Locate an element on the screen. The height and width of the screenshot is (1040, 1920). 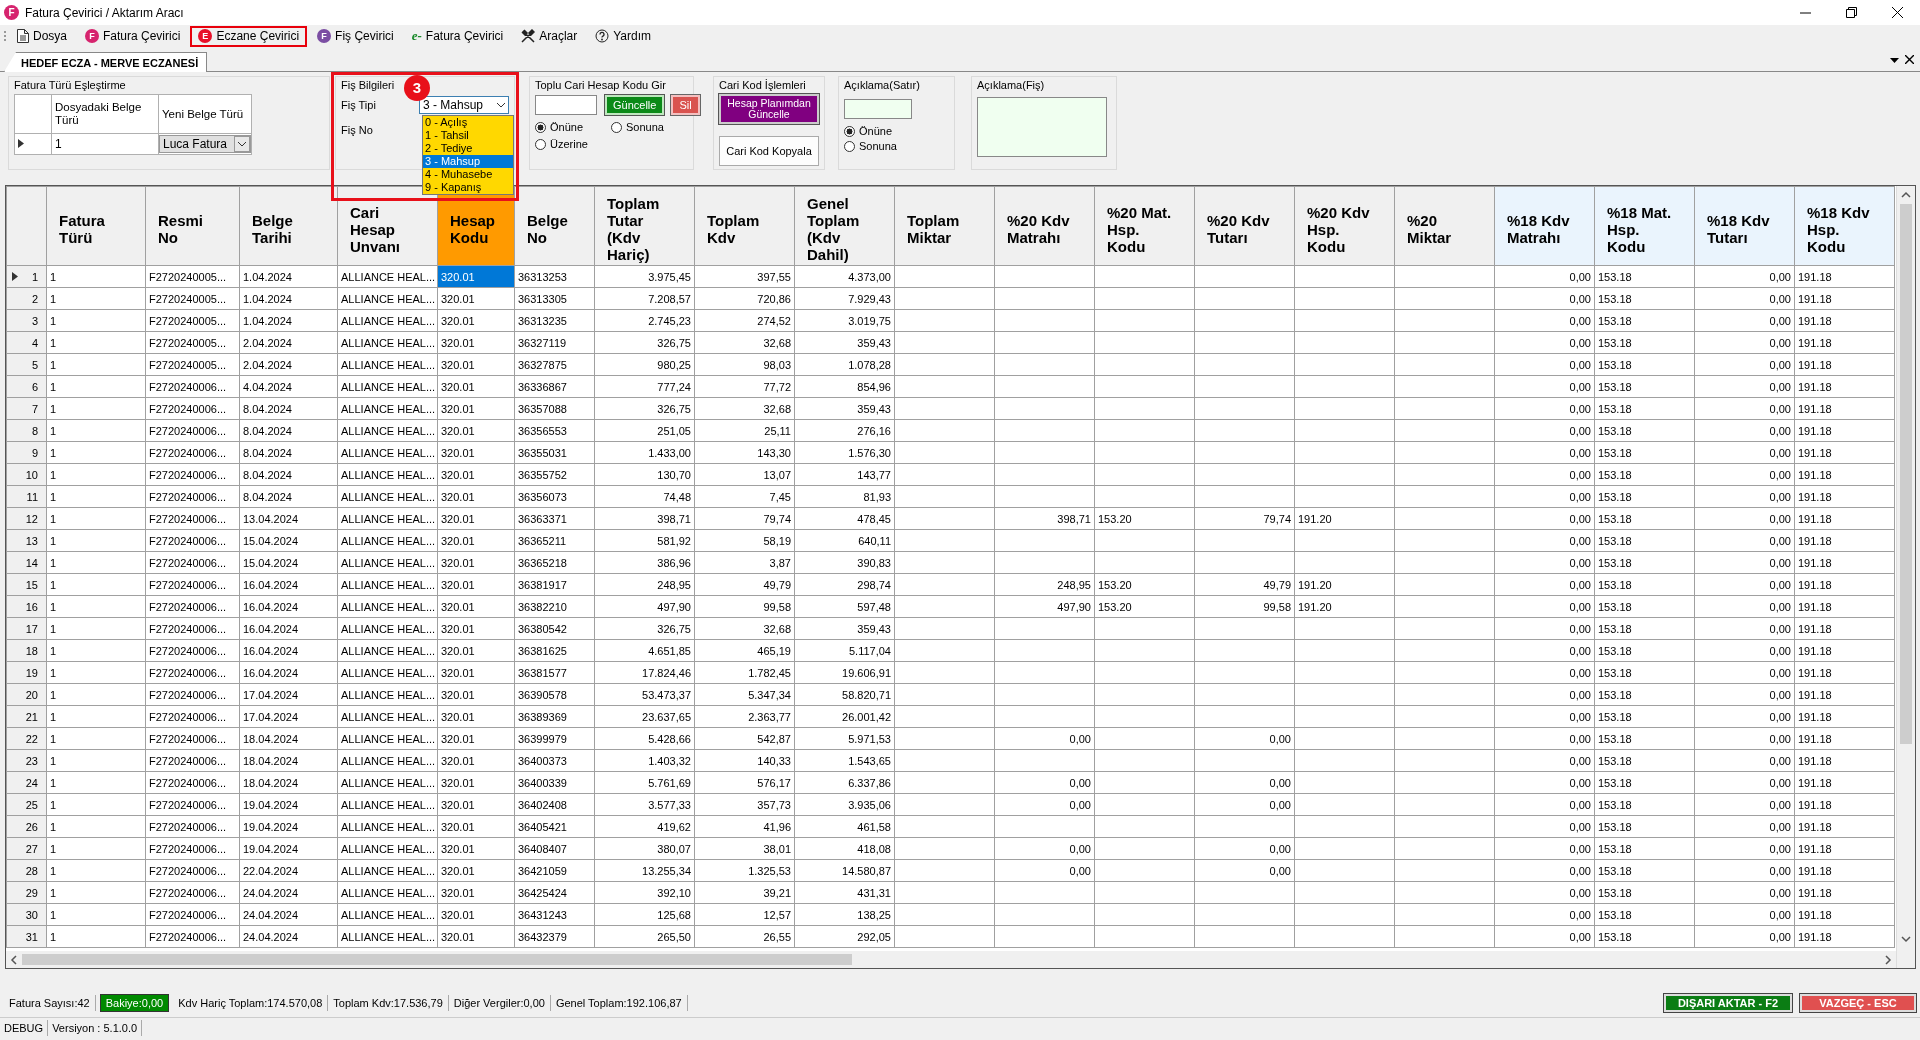
scroll-right-icon is located at coordinates (1888, 959).